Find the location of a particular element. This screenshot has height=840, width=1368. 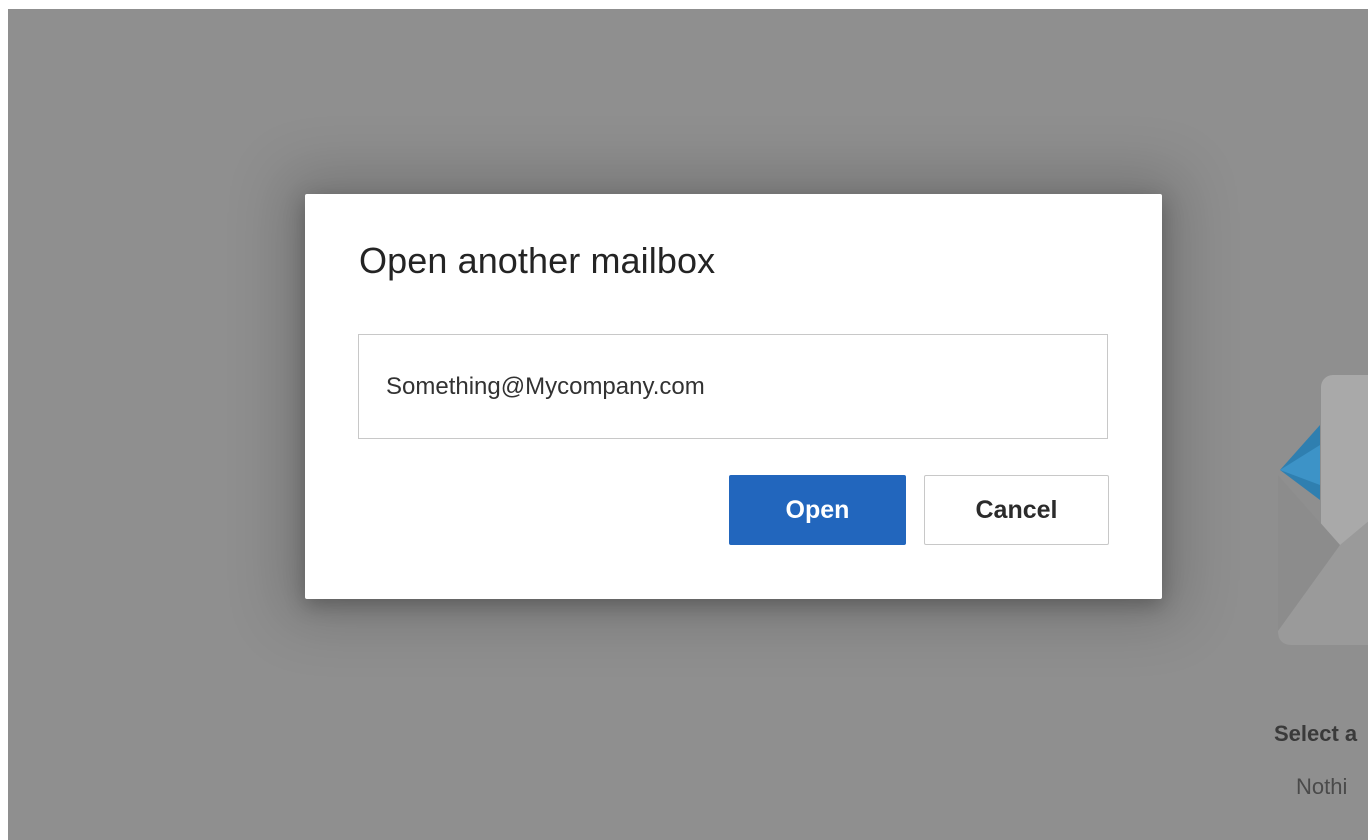

dialog-title: Open another mailbox is located at coordinates (537, 260).